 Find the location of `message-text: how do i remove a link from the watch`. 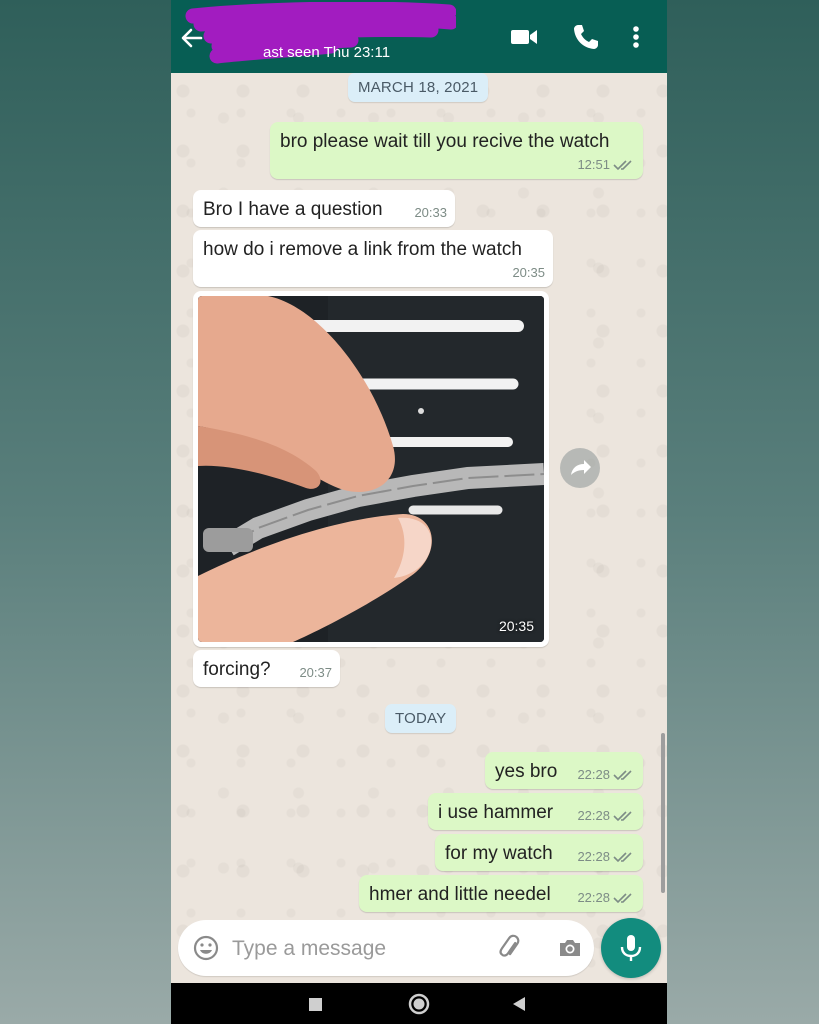

message-text: how do i remove a link from the watch is located at coordinates (362, 249).